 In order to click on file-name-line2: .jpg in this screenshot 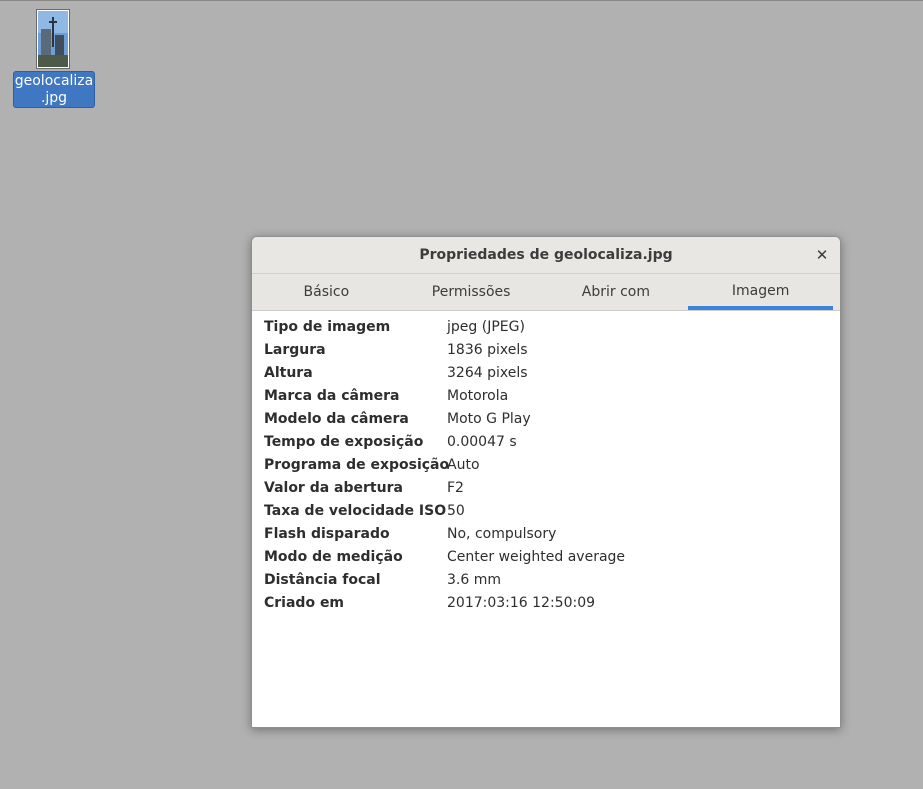, I will do `click(54, 98)`.